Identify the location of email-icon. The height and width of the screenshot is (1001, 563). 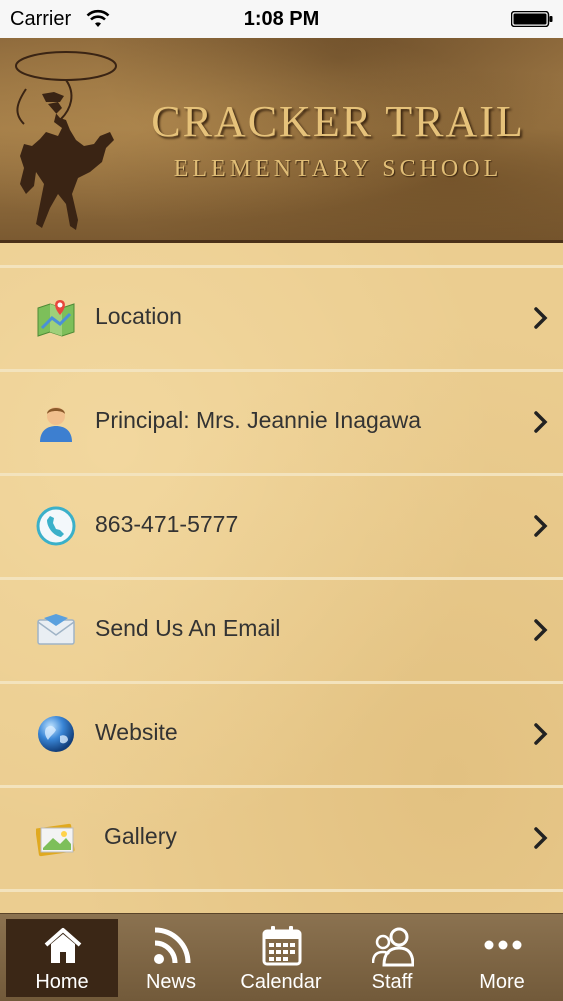
(56, 629).